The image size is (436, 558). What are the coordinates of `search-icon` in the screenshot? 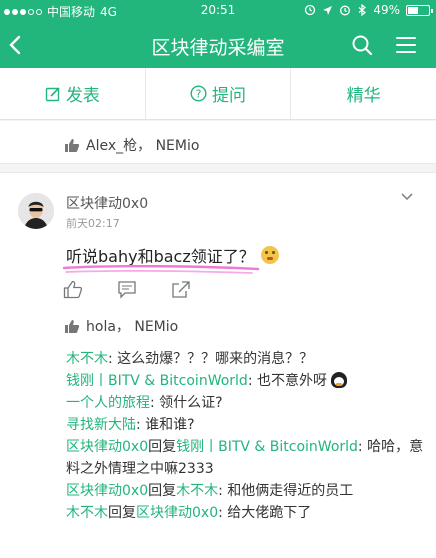 It's located at (362, 45).